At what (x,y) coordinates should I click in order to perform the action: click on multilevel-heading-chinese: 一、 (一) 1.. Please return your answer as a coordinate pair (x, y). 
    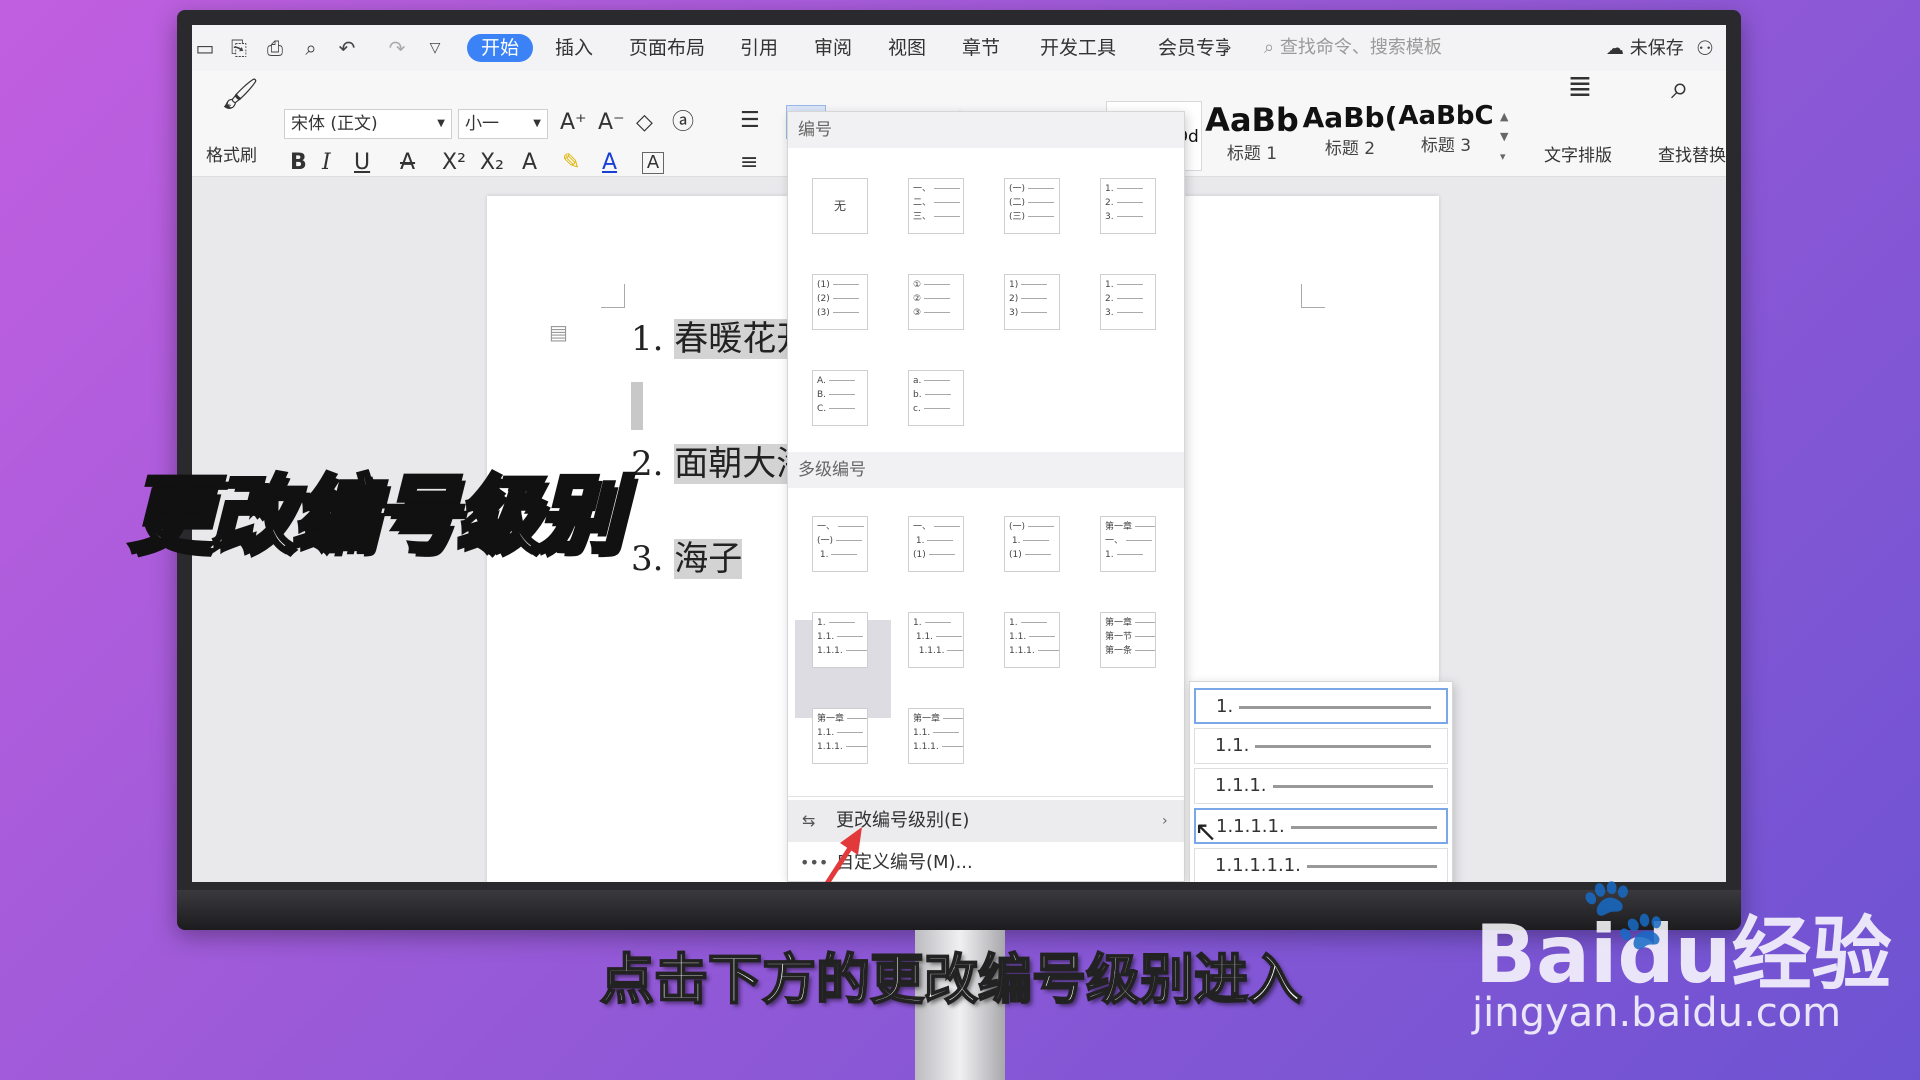
    Looking at the image, I should click on (840, 544).